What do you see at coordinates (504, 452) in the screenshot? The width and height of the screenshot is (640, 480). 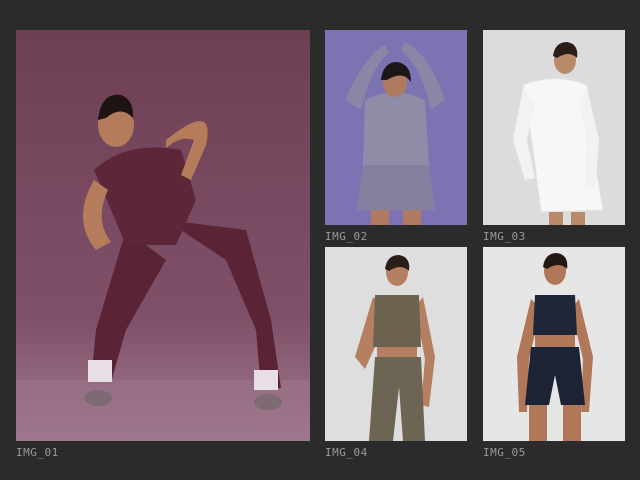 I see `caption-img-05: IMG_05` at bounding box center [504, 452].